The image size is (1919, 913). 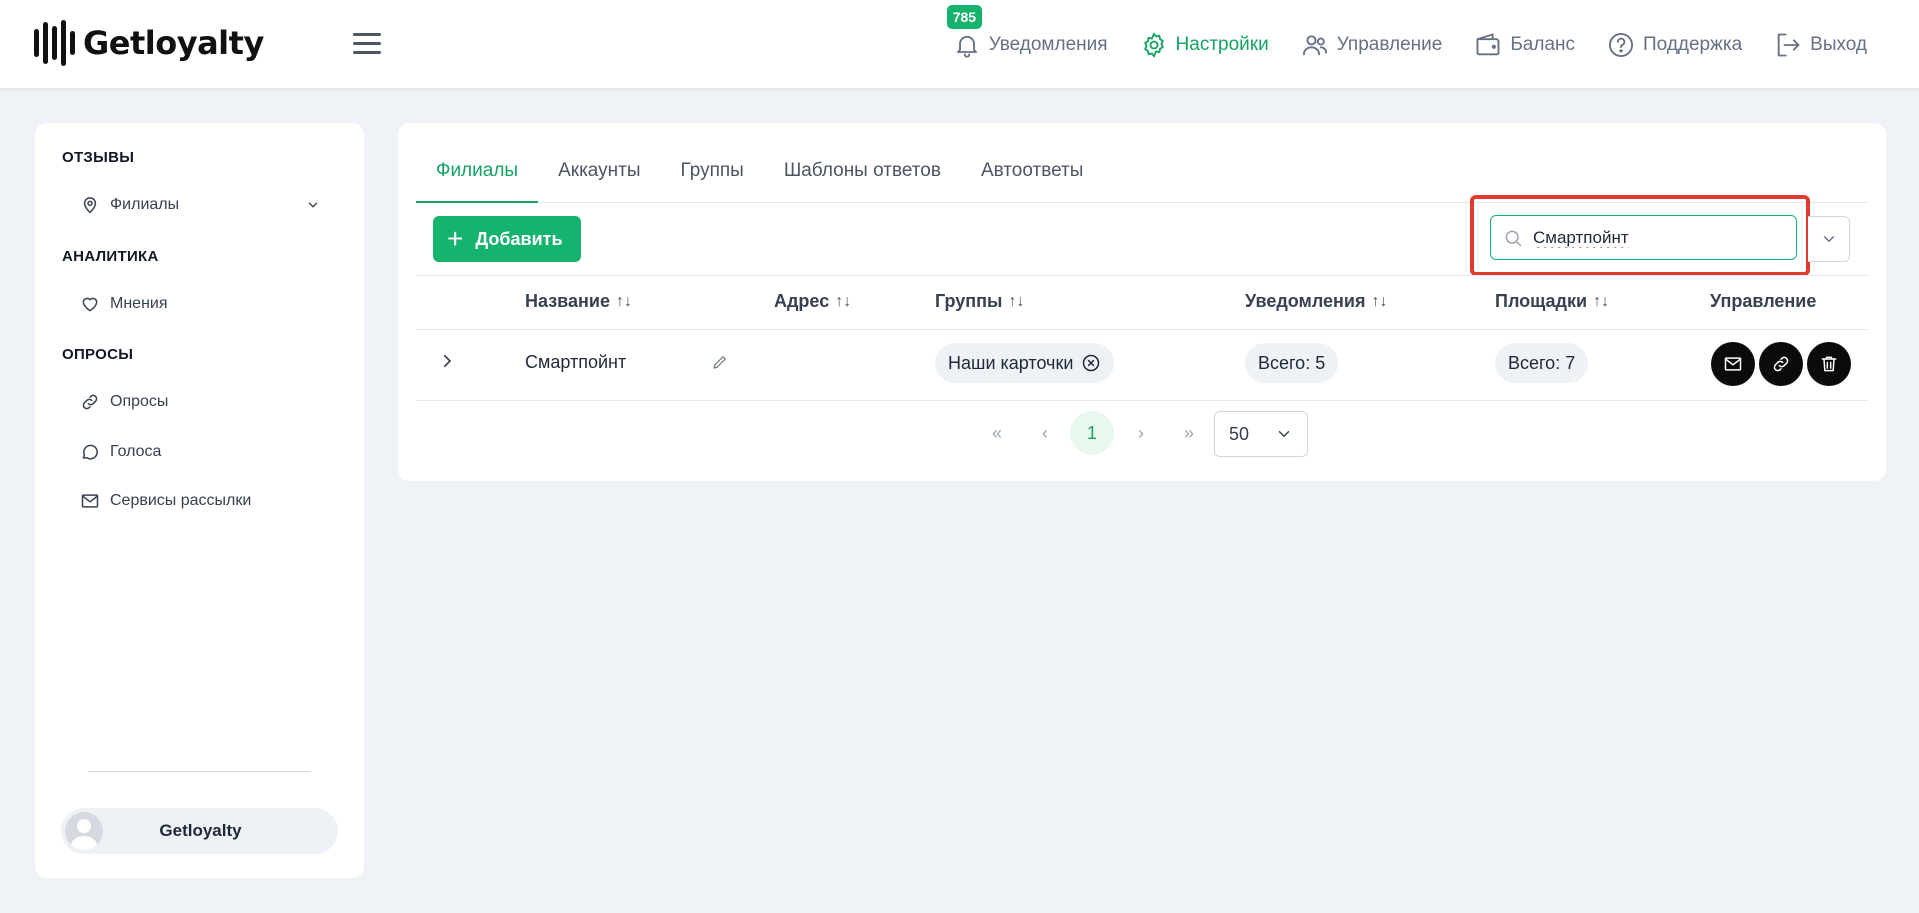 I want to click on nav-support-label: Поддержка, so click(x=1693, y=44).